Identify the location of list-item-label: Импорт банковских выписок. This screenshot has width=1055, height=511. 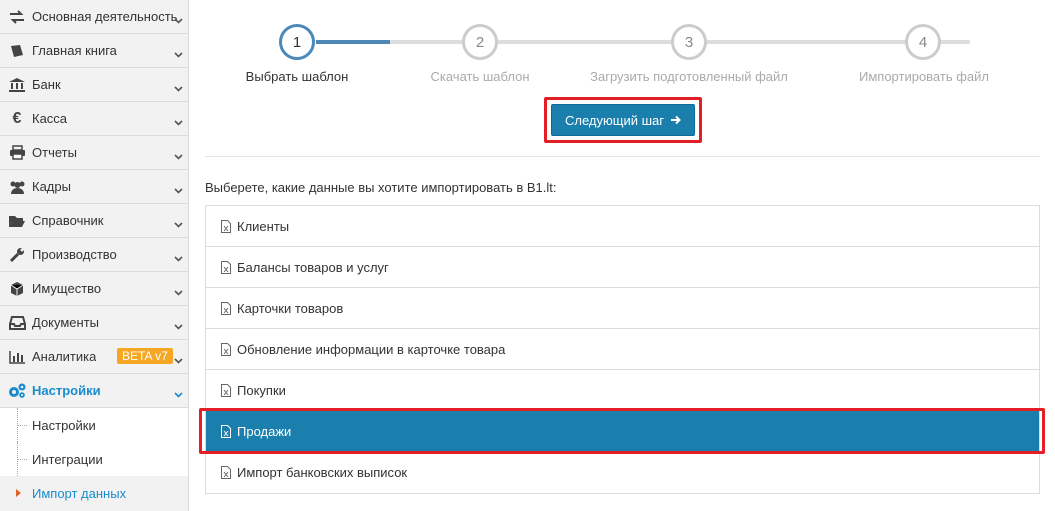
(322, 472).